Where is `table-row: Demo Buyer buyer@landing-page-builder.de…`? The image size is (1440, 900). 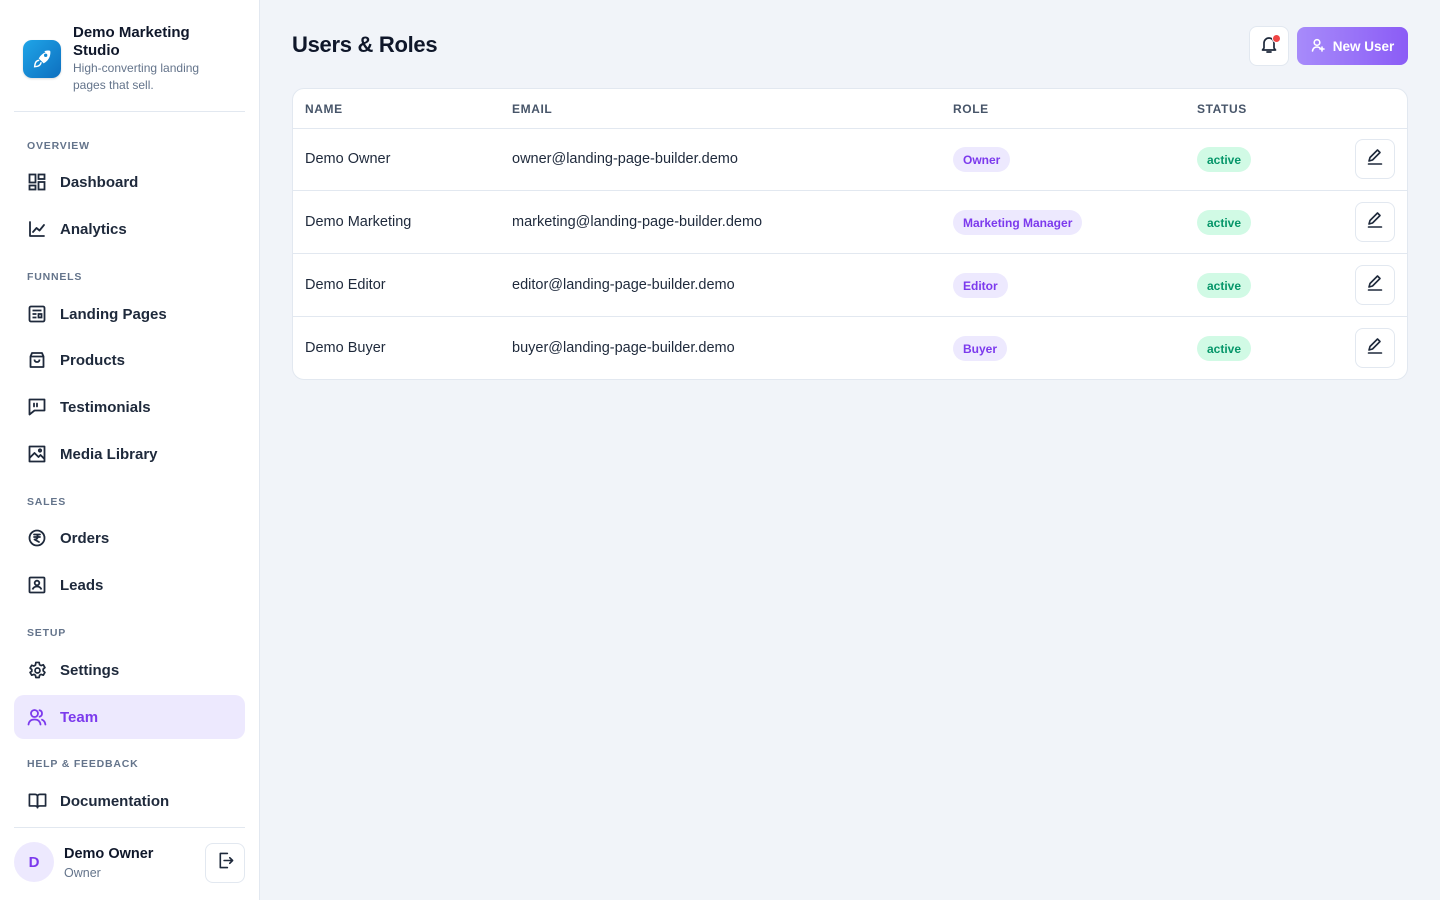
table-row: Demo Buyer buyer@landing-page-builder.de… is located at coordinates (850, 348).